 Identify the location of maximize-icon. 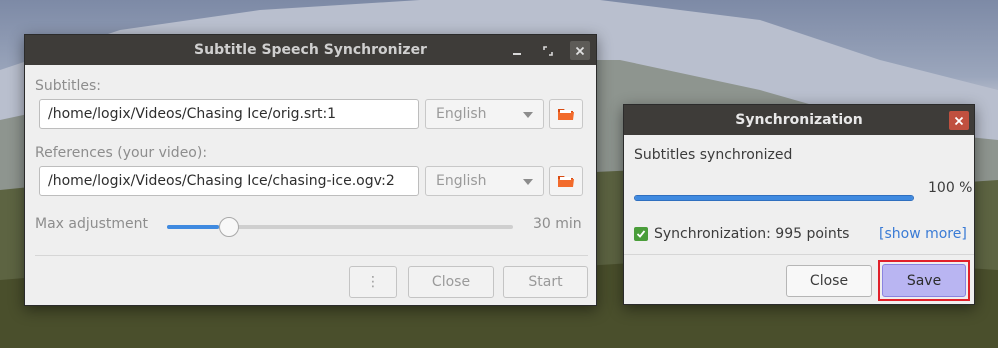
(548, 50).